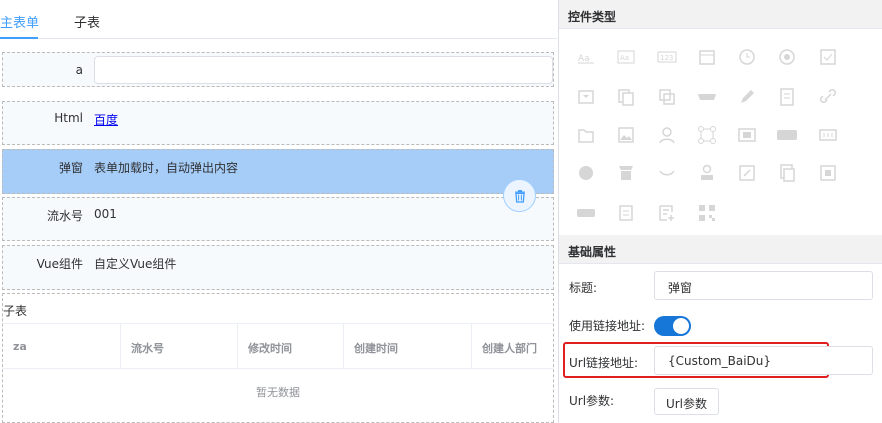 This screenshot has width=882, height=423. I want to click on number-icon: 123, so click(667, 57).